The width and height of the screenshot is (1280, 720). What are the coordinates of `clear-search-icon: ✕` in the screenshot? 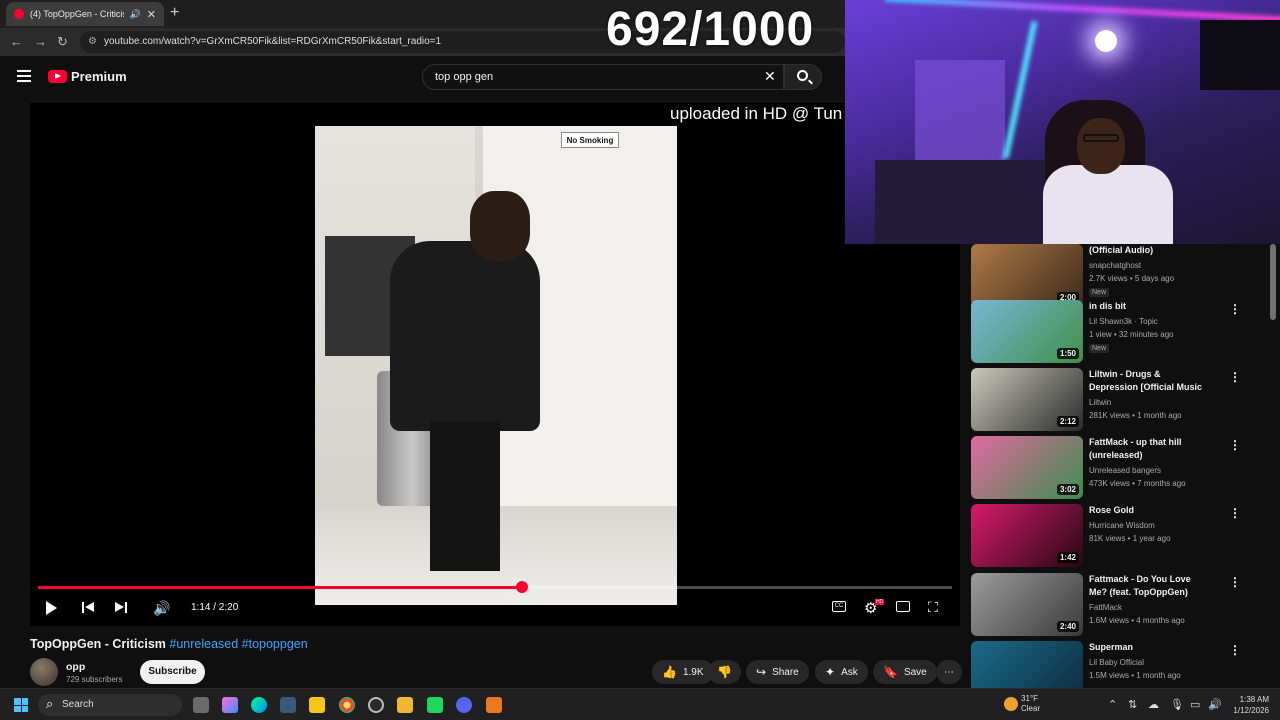 It's located at (770, 76).